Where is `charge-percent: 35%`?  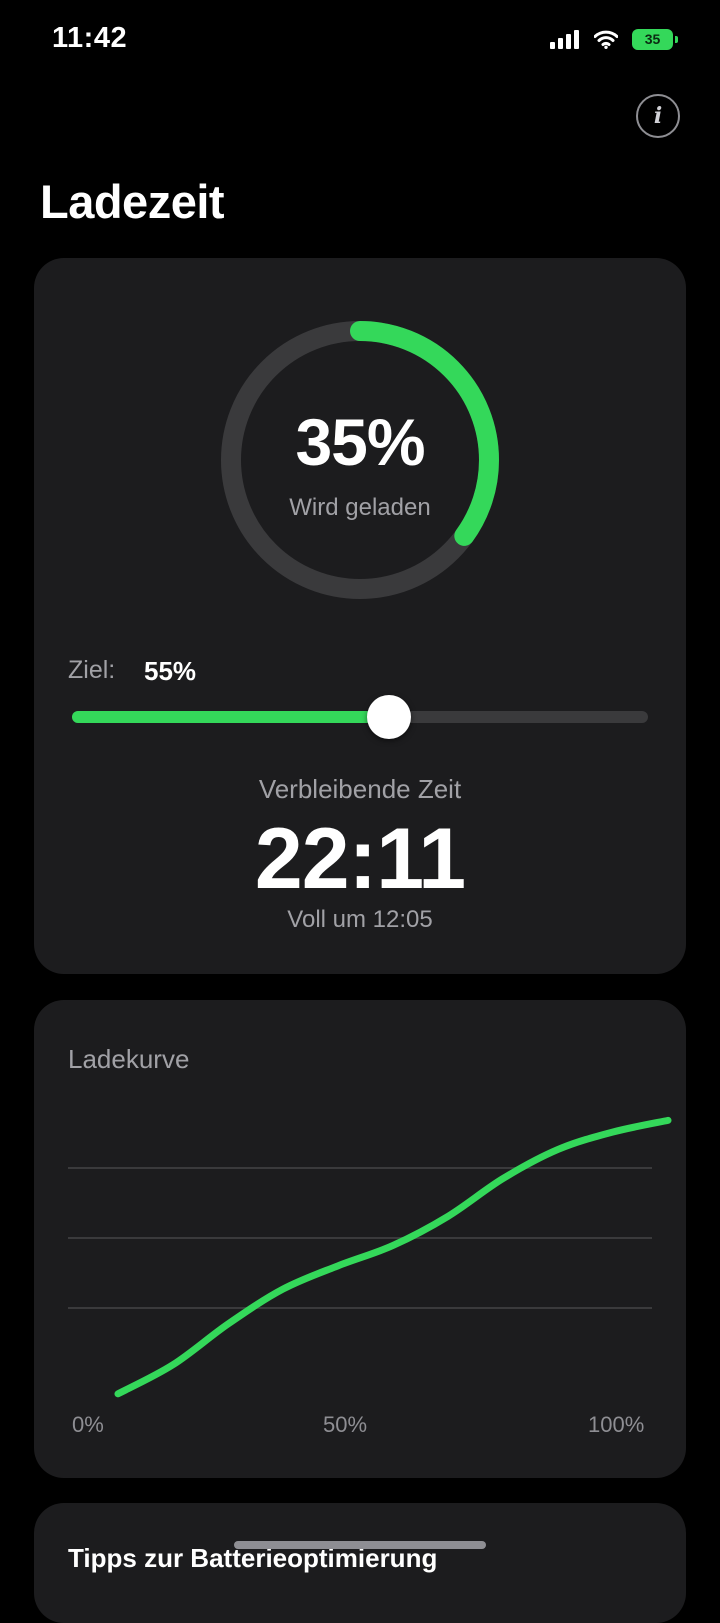 charge-percent: 35% is located at coordinates (360, 442).